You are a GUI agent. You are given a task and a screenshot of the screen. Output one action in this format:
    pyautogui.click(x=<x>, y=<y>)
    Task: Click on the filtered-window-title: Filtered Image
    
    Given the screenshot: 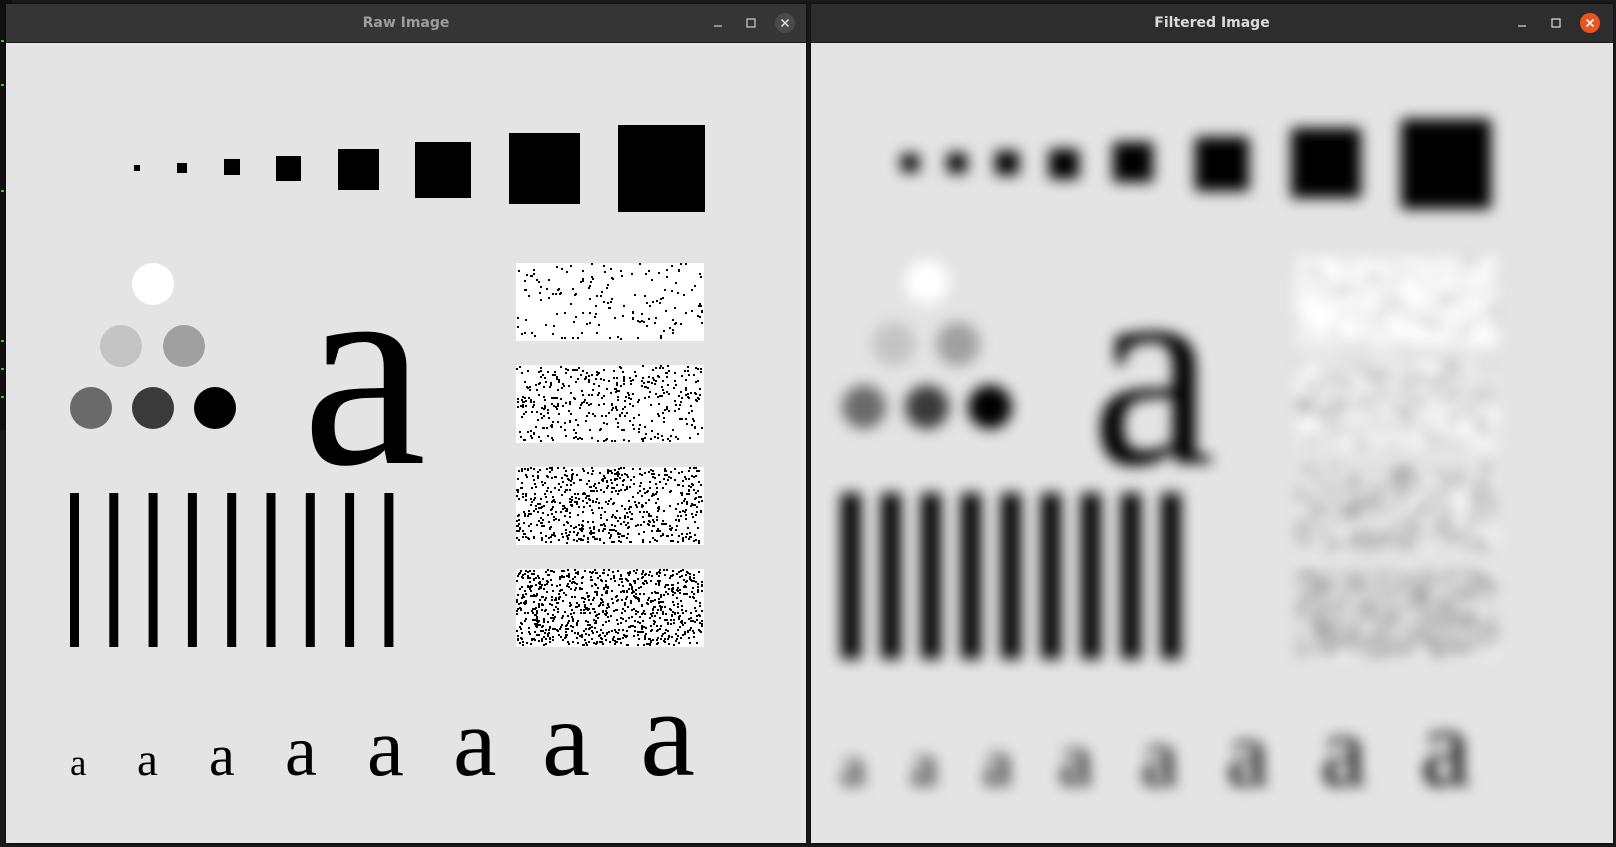 What is the action you would take?
    pyautogui.click(x=1212, y=23)
    